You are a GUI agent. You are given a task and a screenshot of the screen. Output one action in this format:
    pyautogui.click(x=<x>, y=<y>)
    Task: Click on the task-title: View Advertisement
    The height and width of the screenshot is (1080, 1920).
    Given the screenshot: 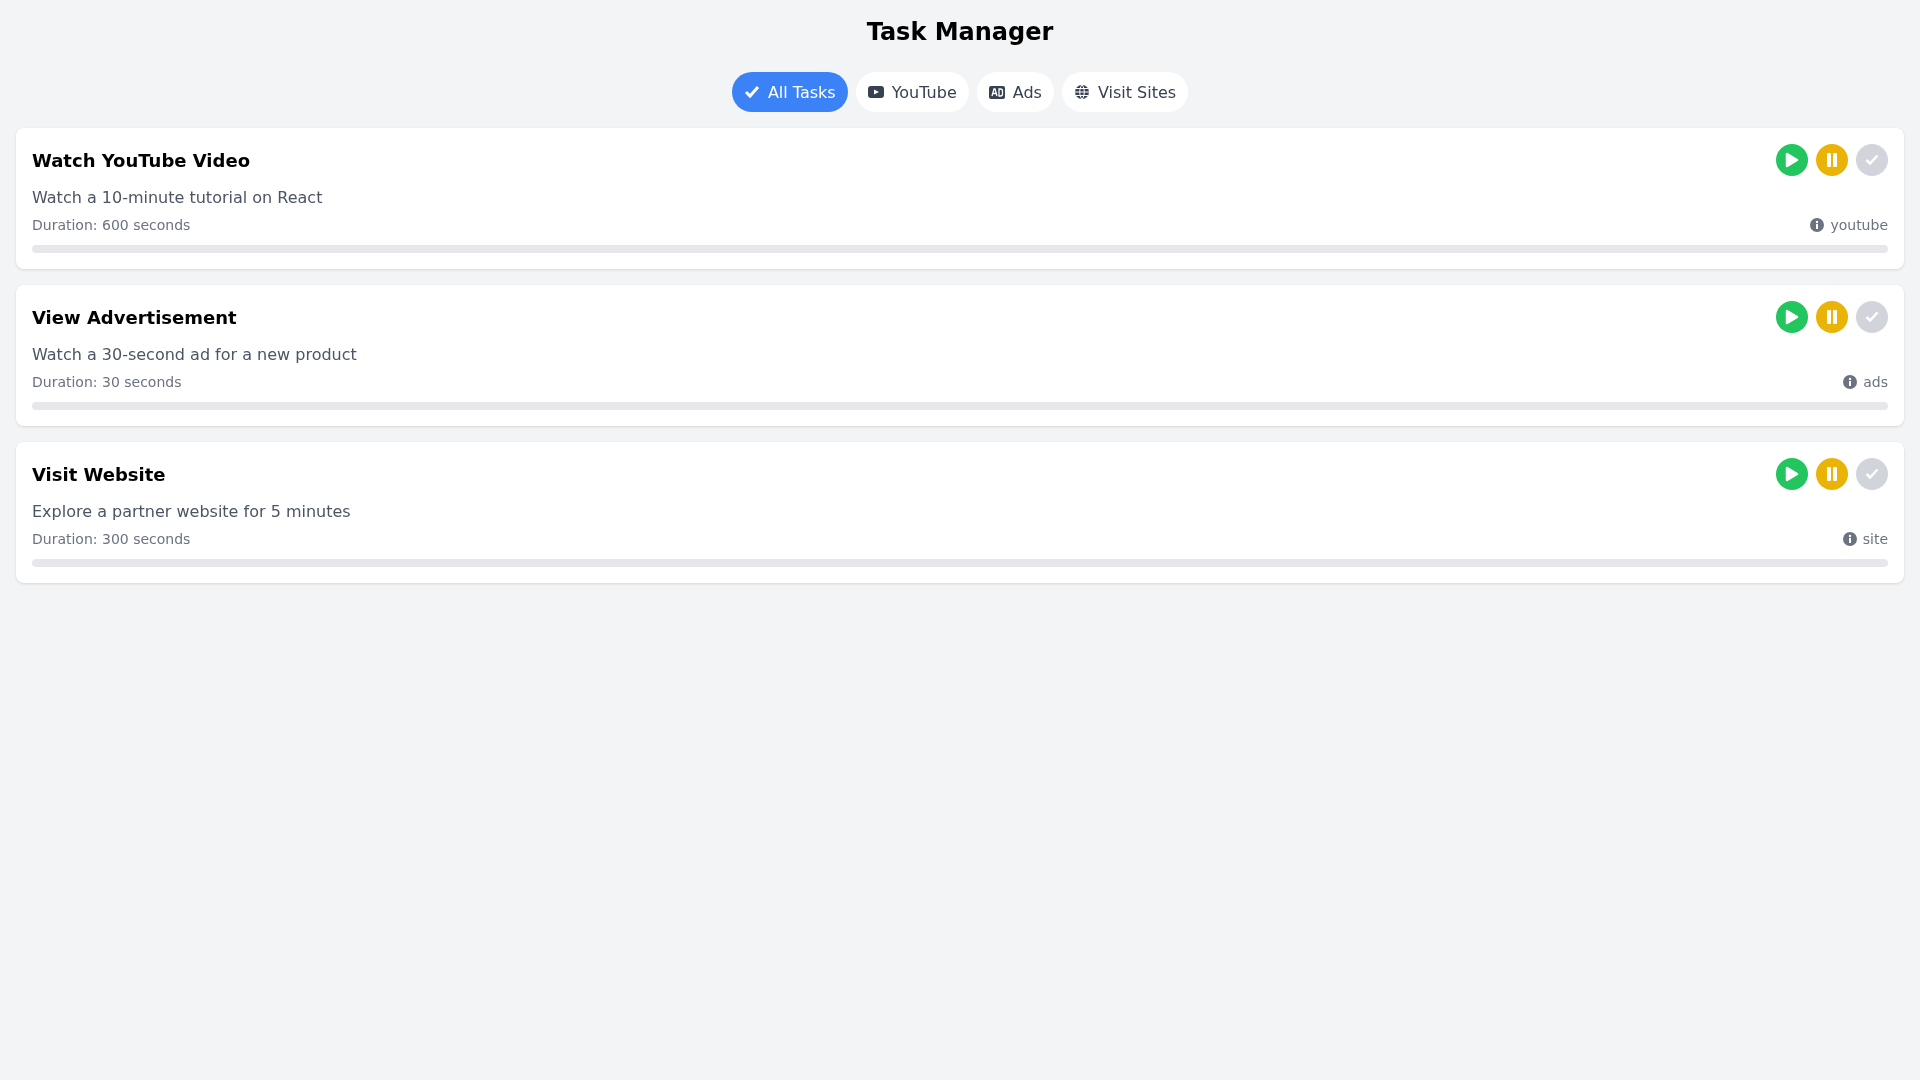 What is the action you would take?
    pyautogui.click(x=134, y=317)
    